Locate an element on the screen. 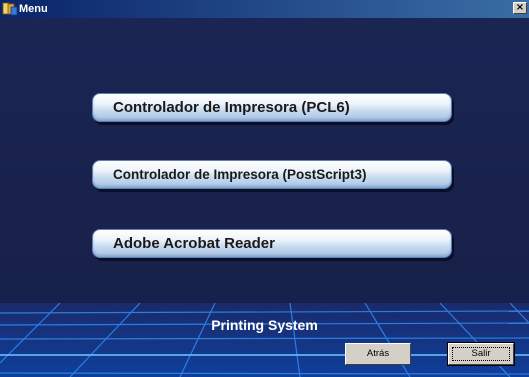  back-button: Atrás is located at coordinates (378, 354).